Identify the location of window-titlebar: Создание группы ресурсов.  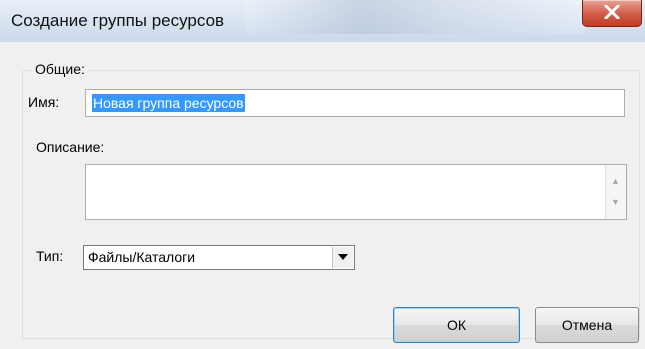
(322, 21).